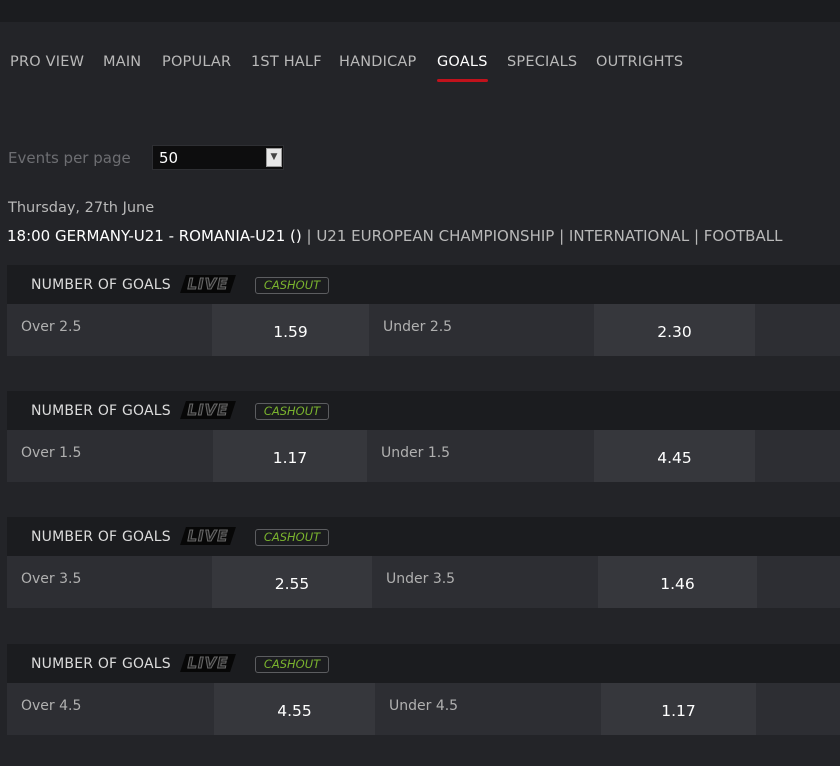 This screenshot has height=766, width=840. Describe the element at coordinates (678, 709) in the screenshot. I see `under-odds-button: 1.17` at that location.